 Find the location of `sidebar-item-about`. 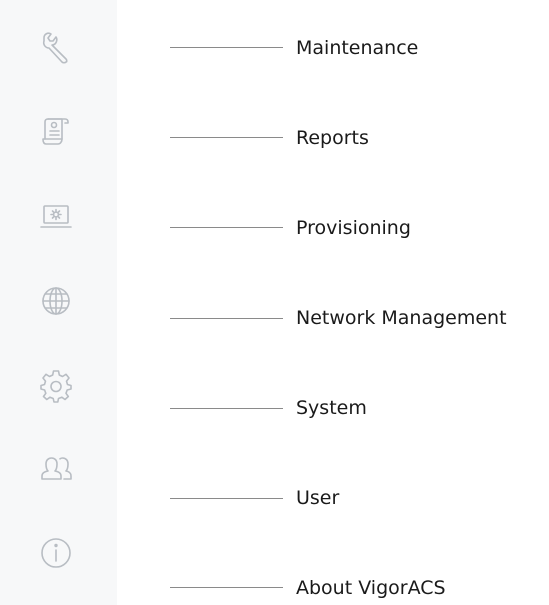

sidebar-item-about is located at coordinates (56, 553).